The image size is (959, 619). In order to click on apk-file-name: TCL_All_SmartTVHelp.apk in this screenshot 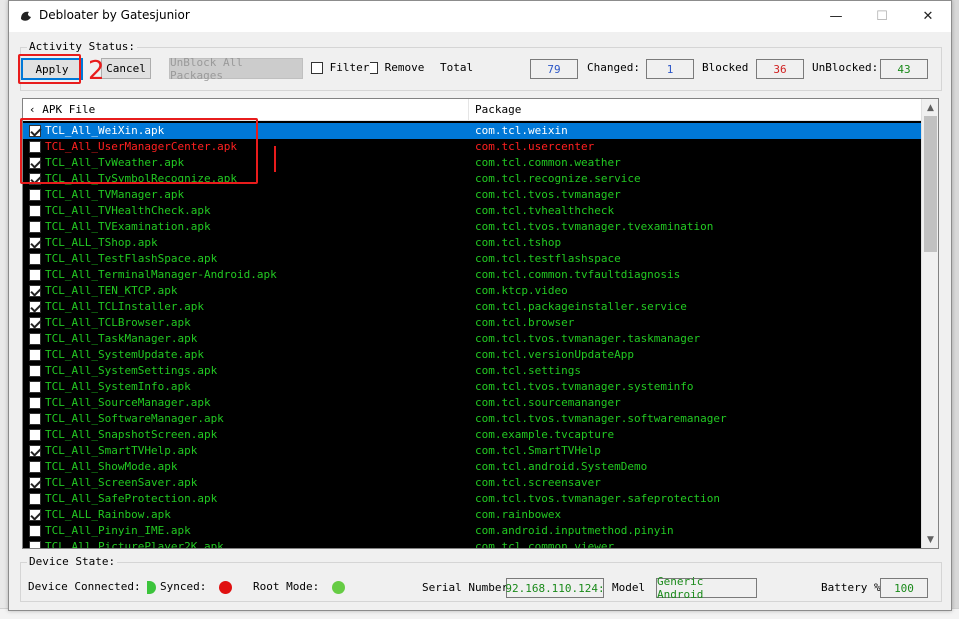, I will do `click(121, 450)`.